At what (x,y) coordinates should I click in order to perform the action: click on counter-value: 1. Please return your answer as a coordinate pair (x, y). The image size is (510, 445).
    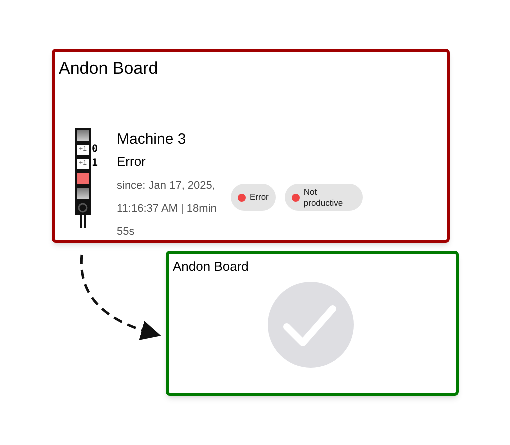
    Looking at the image, I should click on (95, 164).